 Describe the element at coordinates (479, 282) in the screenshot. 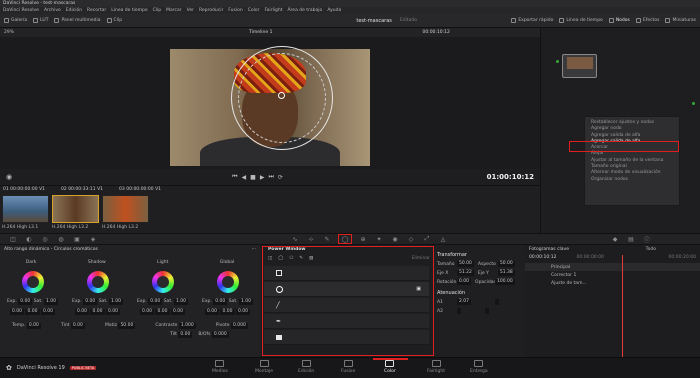

I see `transform-row-rotation: Rotación 0.00 Opacidad 100.00` at that location.